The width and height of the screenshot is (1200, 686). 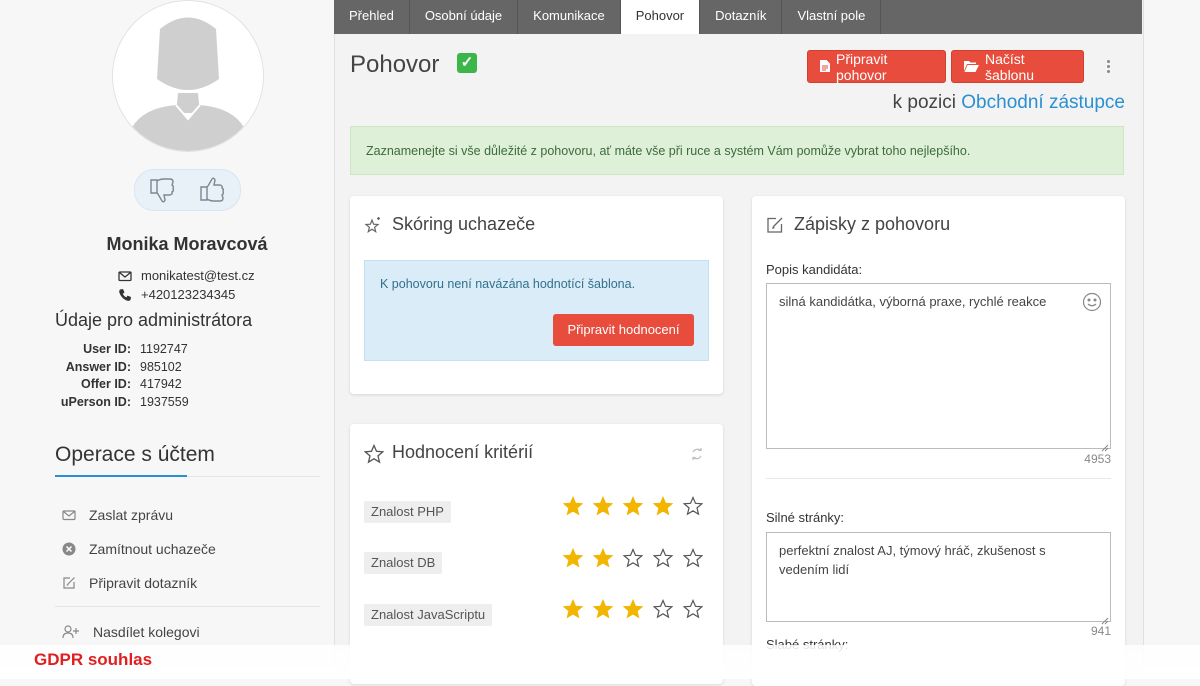 I want to click on user-plus-icon, so click(x=71, y=632).